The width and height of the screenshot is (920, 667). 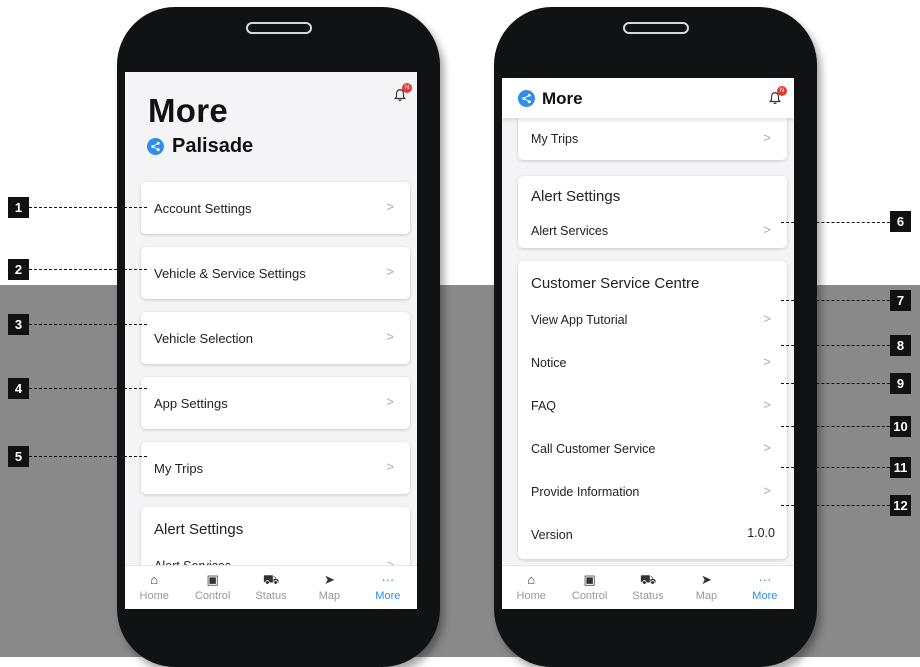 What do you see at coordinates (761, 533) in the screenshot?
I see `version-value: 1.0.0` at bounding box center [761, 533].